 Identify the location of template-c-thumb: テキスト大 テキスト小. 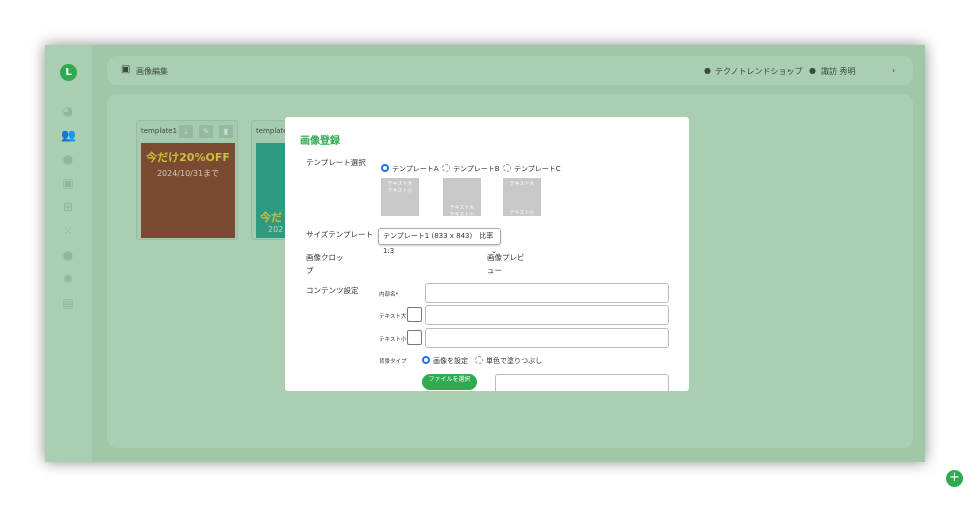
(522, 197).